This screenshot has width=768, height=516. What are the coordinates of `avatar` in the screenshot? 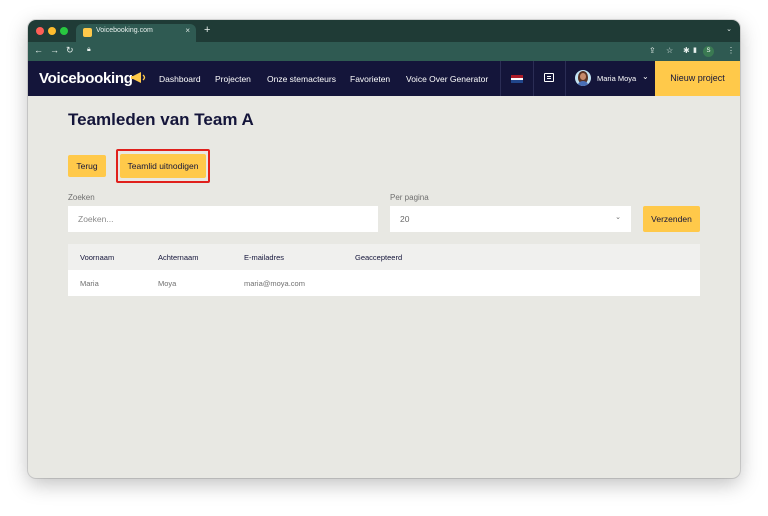 It's located at (583, 78).